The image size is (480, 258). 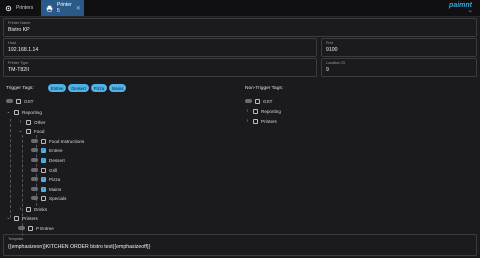 I want to click on host-value: 192.168.1.14, so click(x=23, y=50).